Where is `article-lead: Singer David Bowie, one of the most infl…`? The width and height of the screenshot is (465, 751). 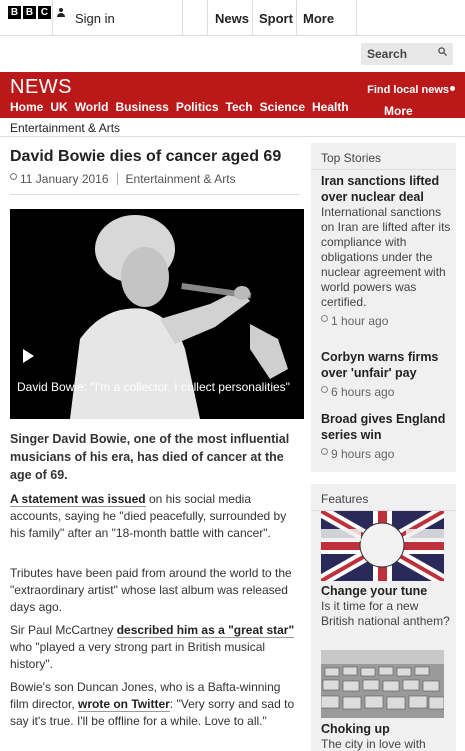 article-lead: Singer David Bowie, one of the most infl… is located at coordinates (150, 457).